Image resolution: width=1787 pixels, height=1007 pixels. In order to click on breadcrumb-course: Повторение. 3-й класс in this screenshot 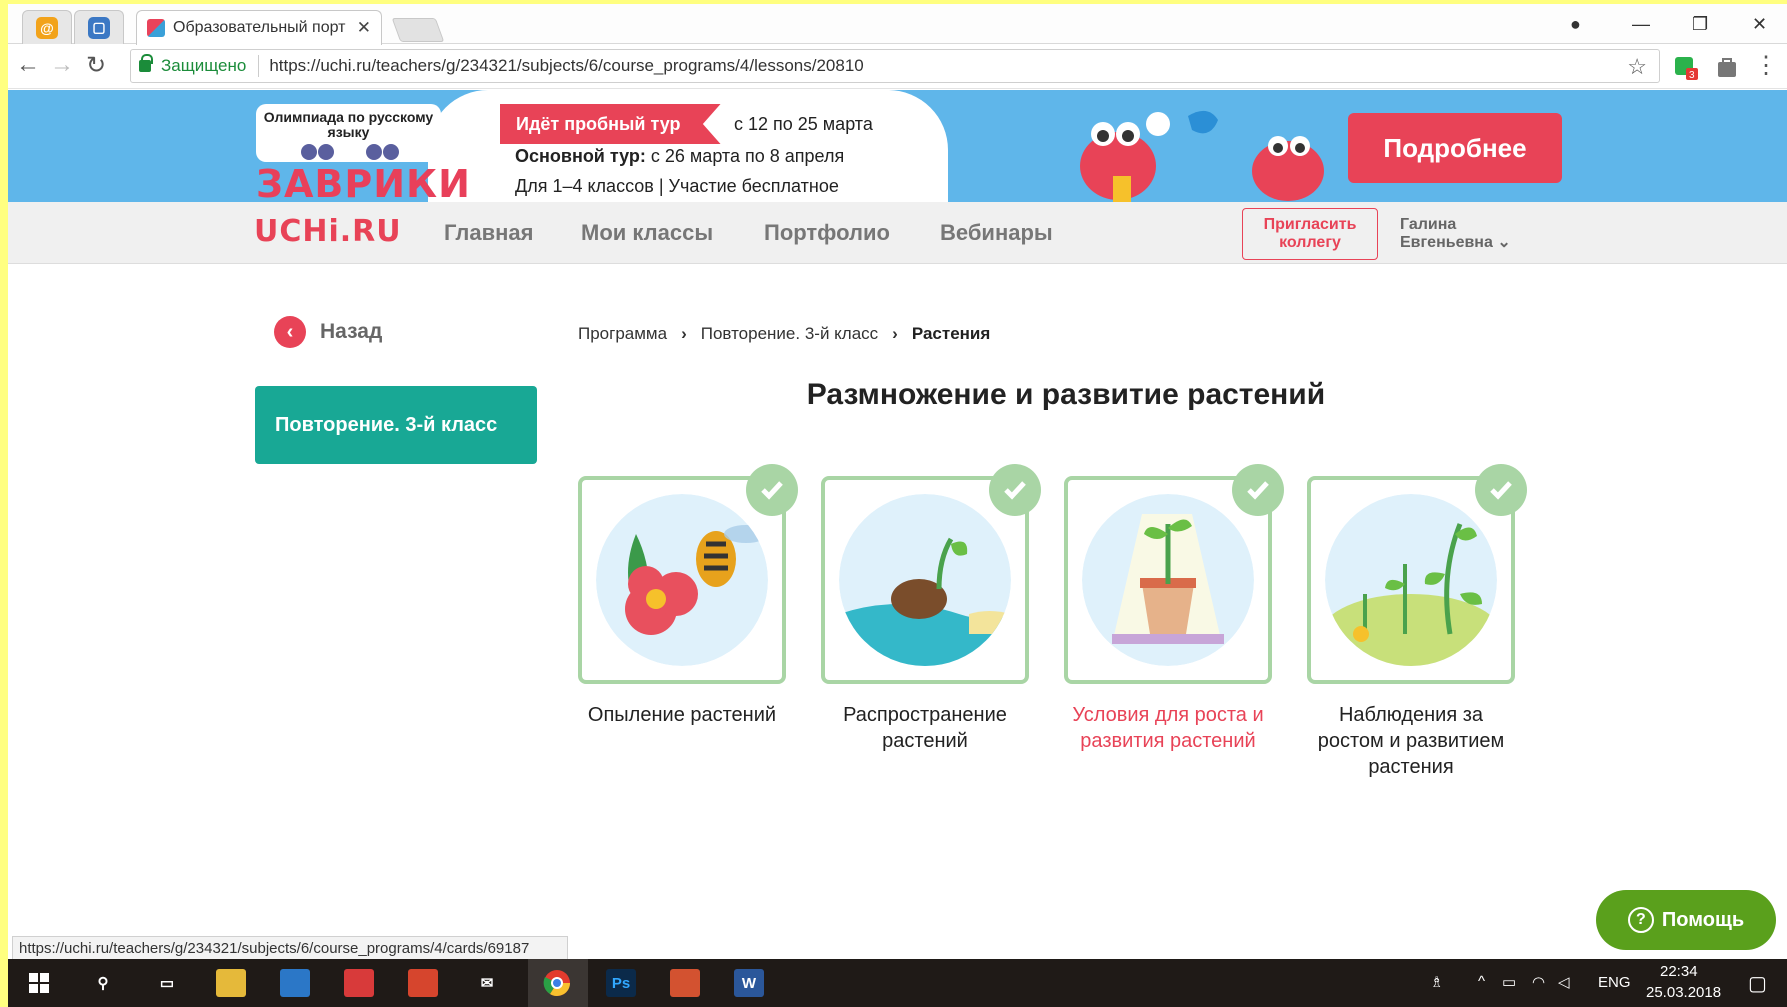, I will do `click(789, 334)`.